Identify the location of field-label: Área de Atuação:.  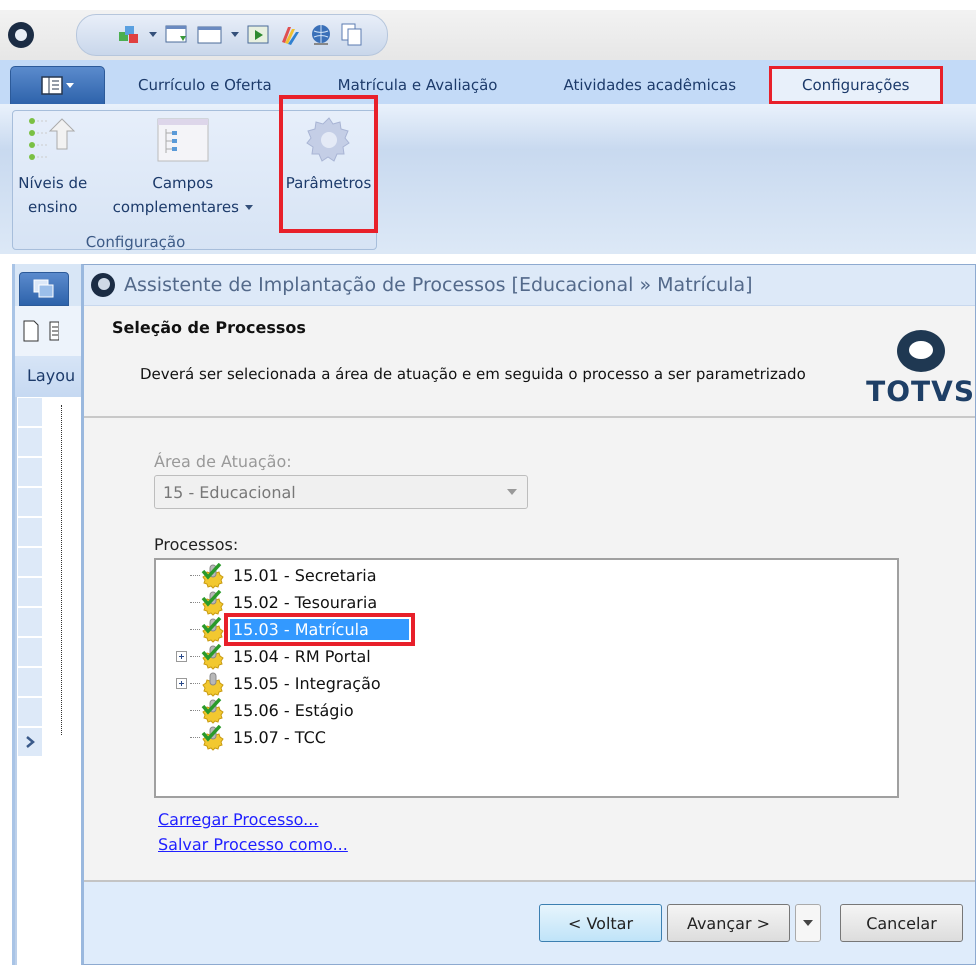
(223, 461).